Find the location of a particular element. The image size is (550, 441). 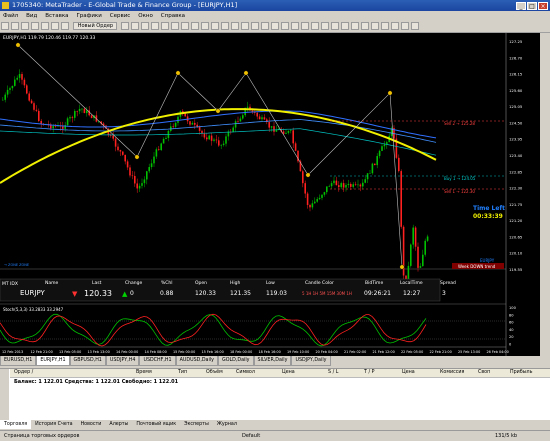

col-commission: Комиссия is located at coordinates (452, 373).